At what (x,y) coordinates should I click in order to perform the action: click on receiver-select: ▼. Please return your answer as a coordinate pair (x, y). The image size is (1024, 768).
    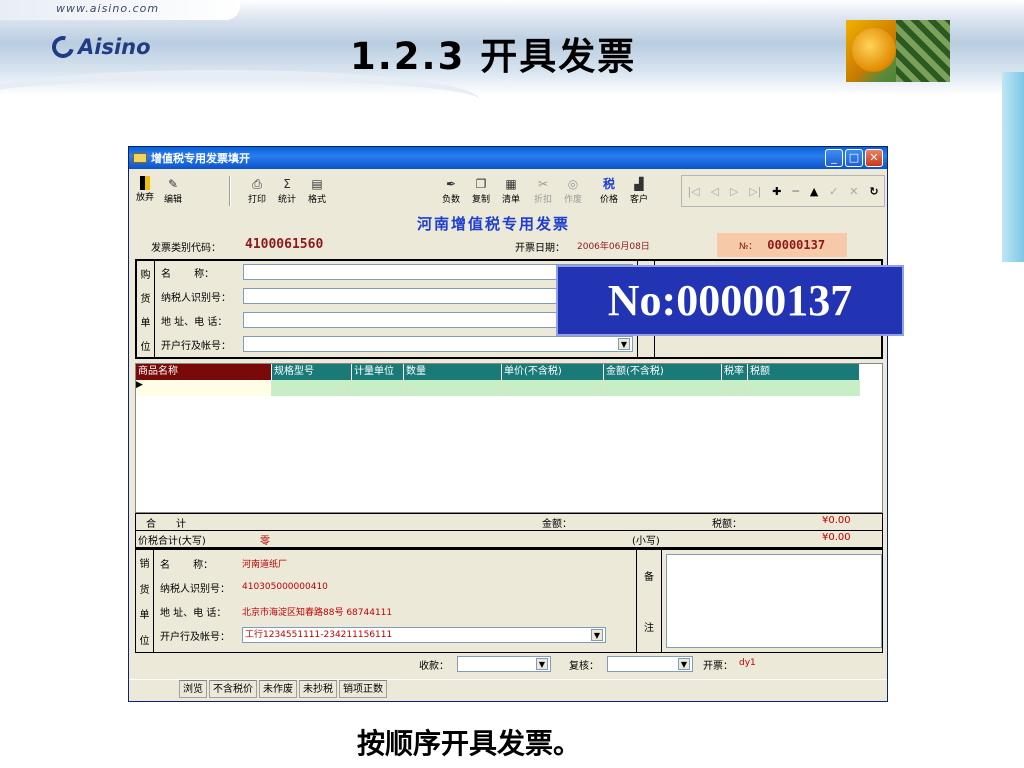
    Looking at the image, I should click on (504, 664).